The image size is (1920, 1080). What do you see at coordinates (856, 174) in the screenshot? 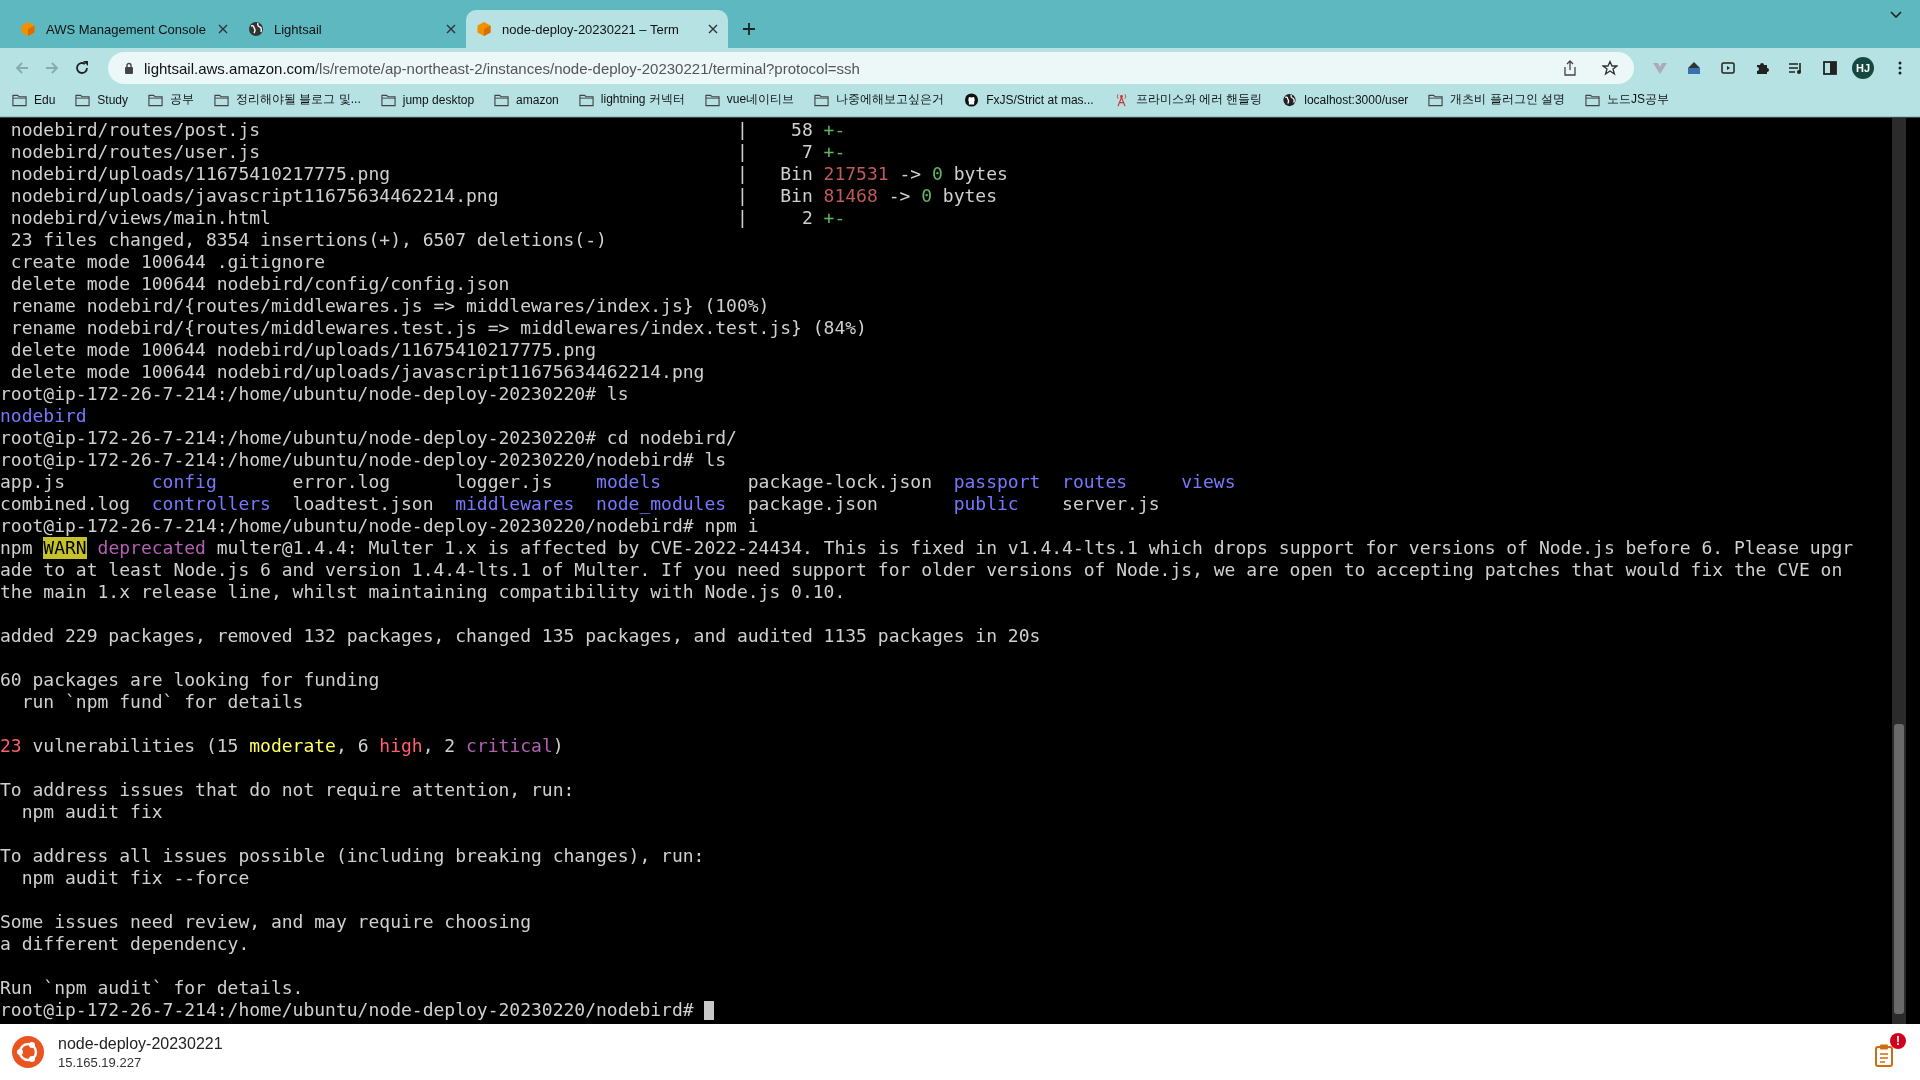
I see `terminal-text: 217531` at bounding box center [856, 174].